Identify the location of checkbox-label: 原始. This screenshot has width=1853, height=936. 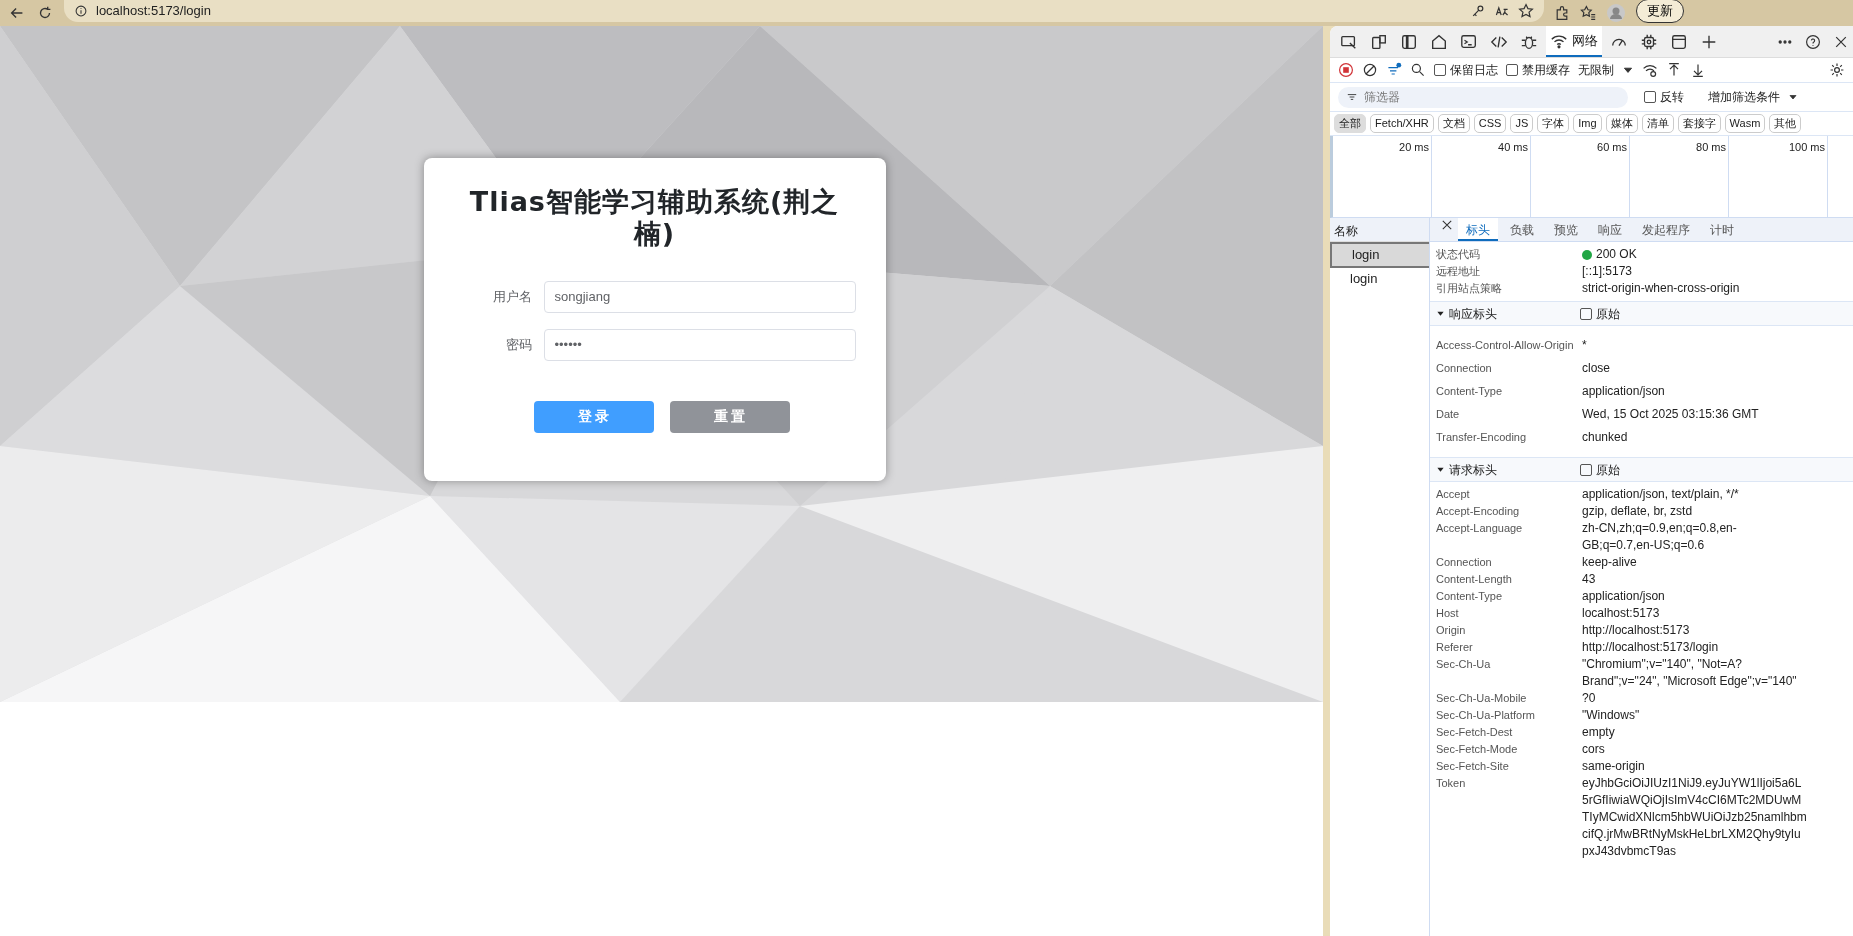
(1608, 314).